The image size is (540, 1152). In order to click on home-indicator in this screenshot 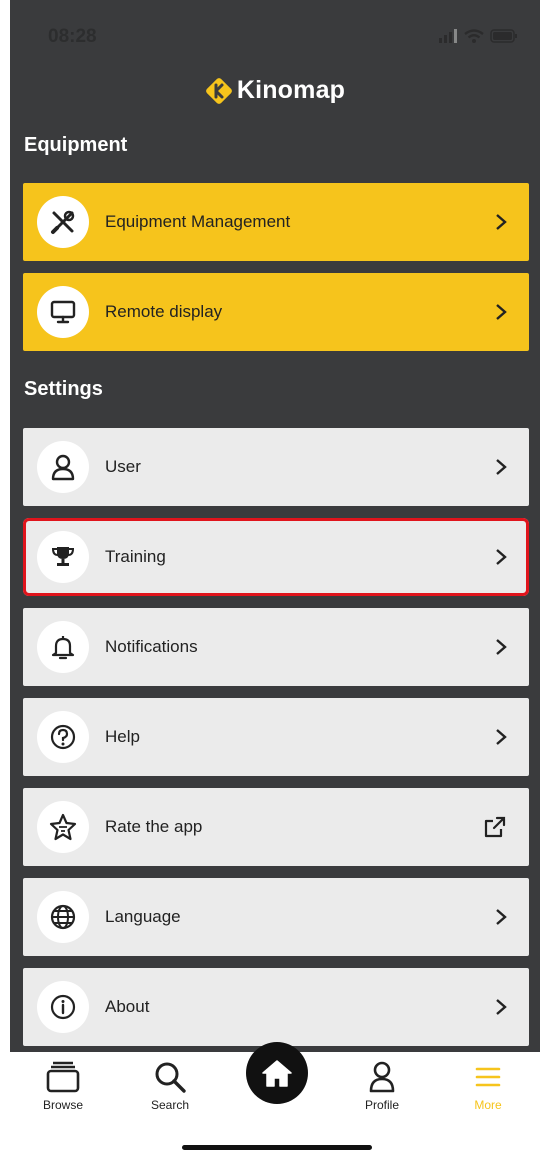, I will do `click(277, 1147)`.